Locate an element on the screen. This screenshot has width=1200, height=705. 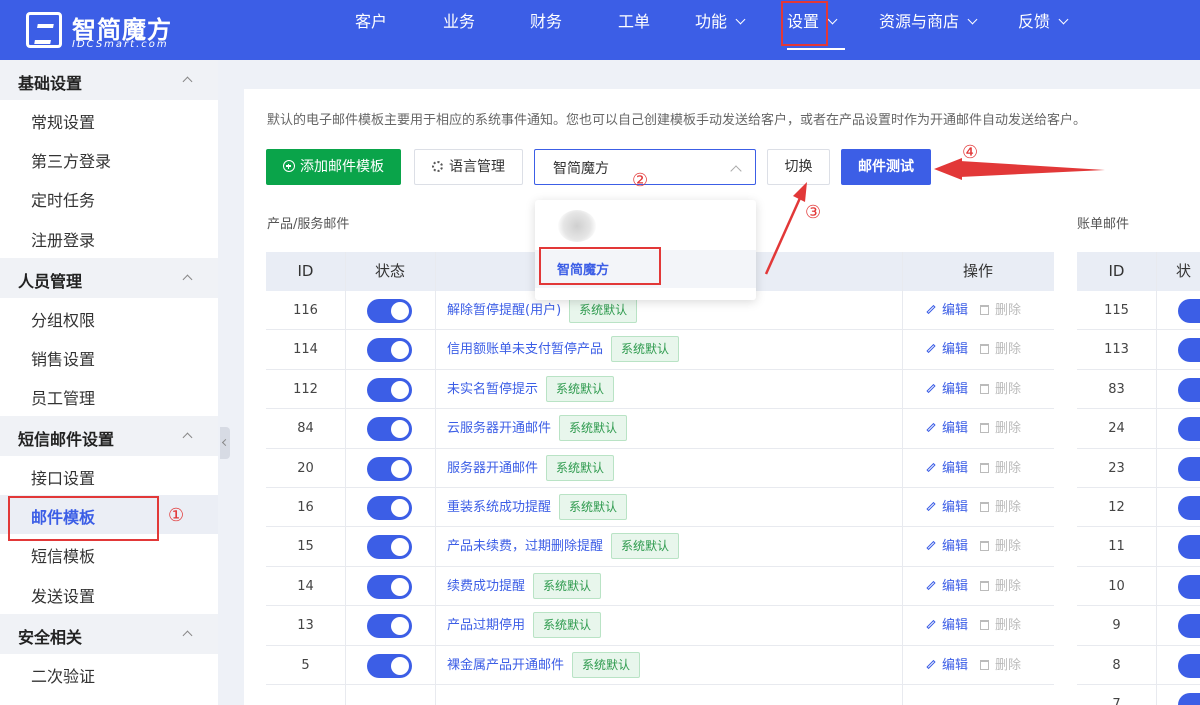
sidebar-collapse-handle is located at coordinates (225, 443).